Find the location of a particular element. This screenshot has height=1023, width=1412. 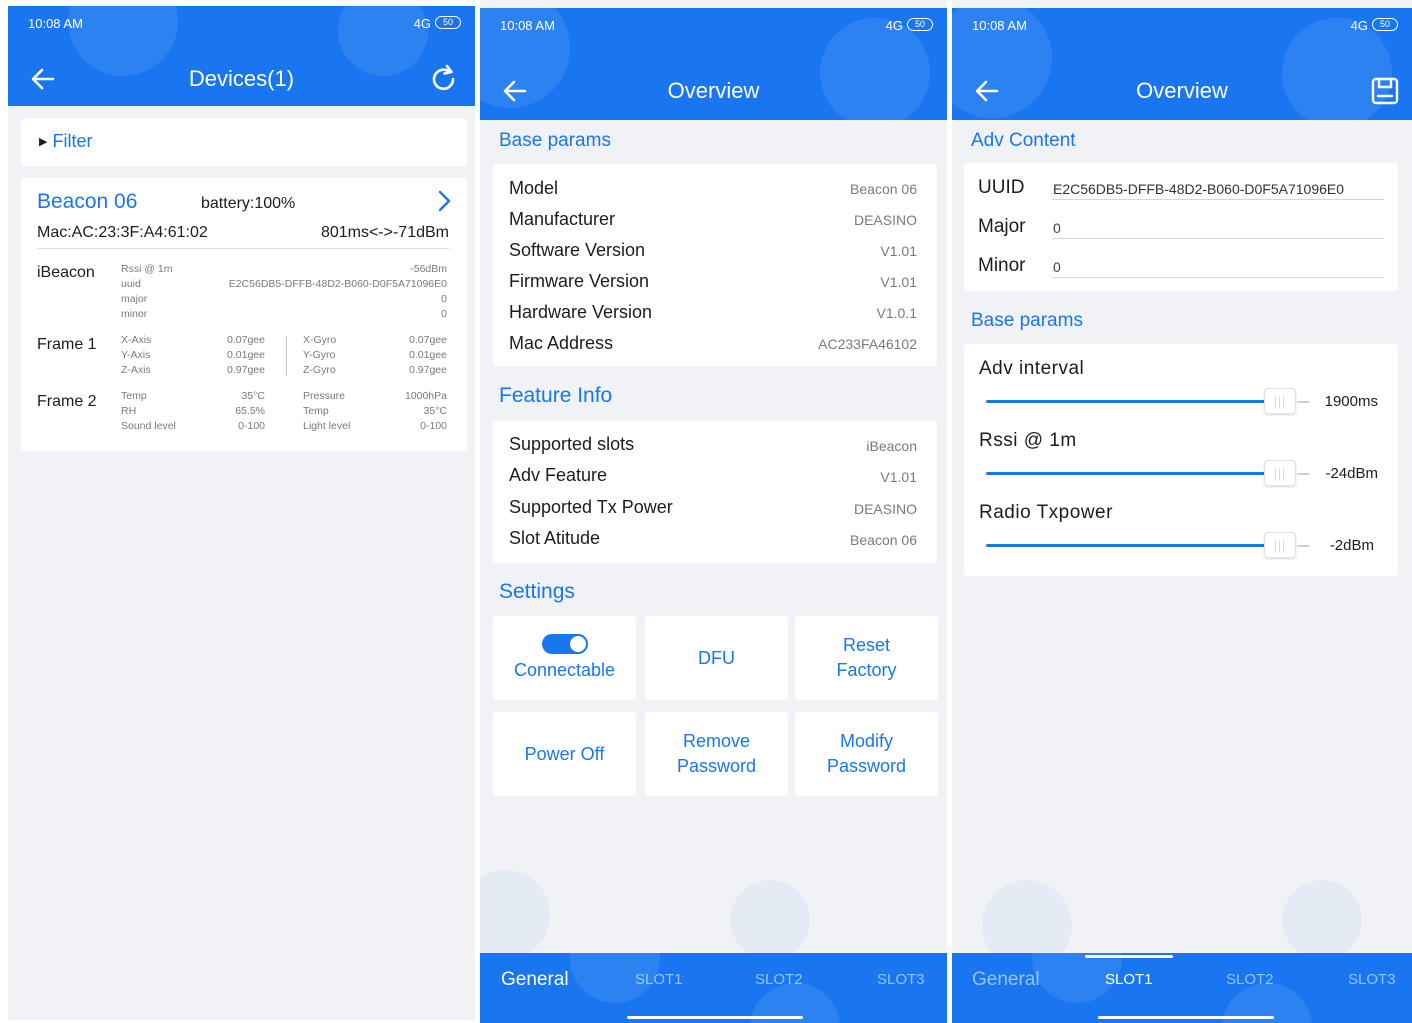

frame1-right-values: 0.07gee 0.01gee 0.97gee is located at coordinates (428, 355).